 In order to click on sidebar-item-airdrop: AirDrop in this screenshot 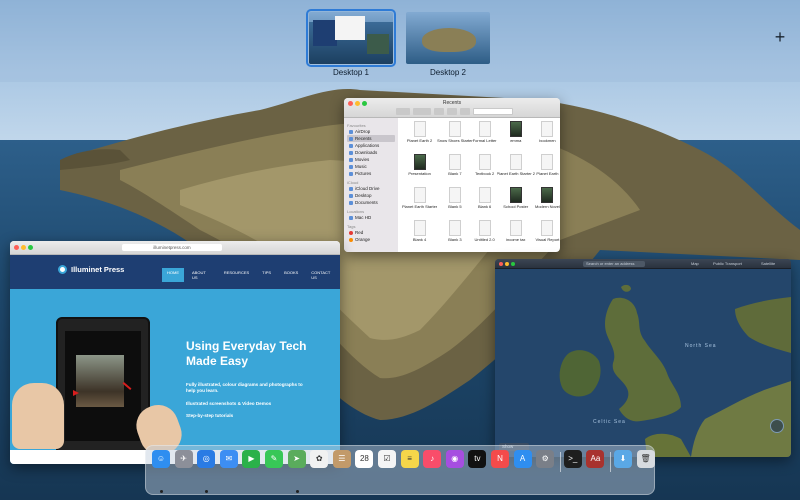, I will do `click(371, 131)`.